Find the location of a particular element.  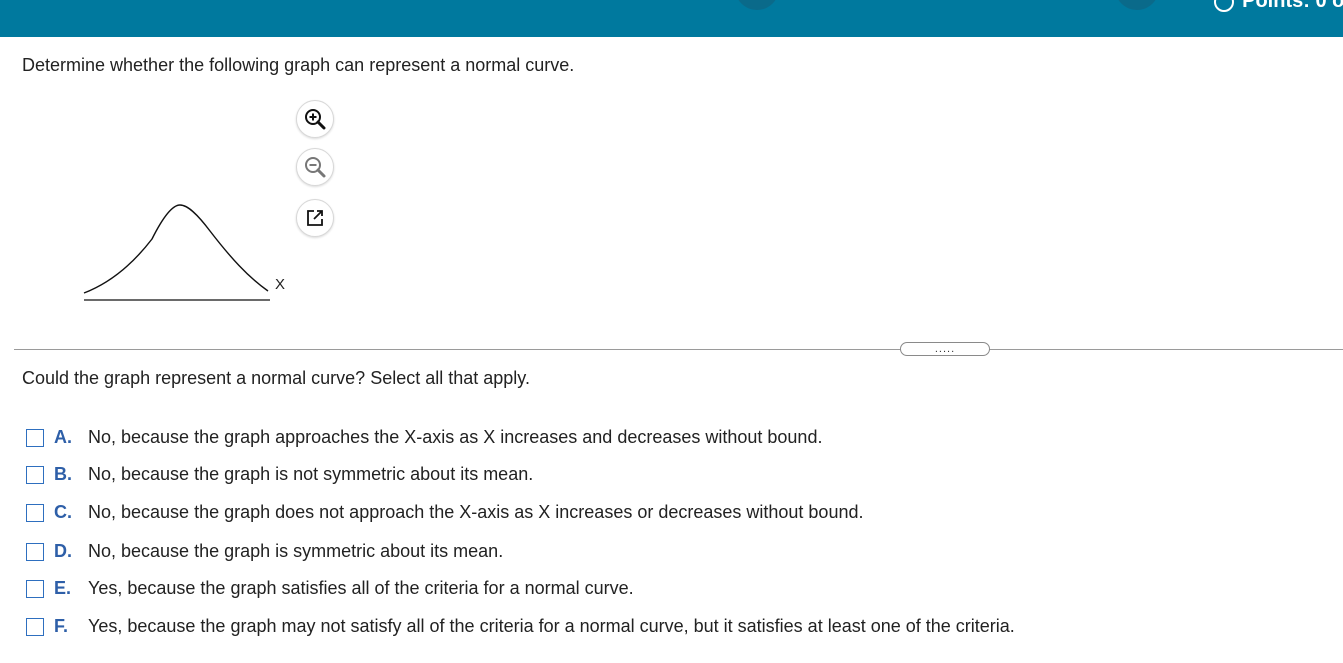

zoom-out-icon is located at coordinates (315, 167).